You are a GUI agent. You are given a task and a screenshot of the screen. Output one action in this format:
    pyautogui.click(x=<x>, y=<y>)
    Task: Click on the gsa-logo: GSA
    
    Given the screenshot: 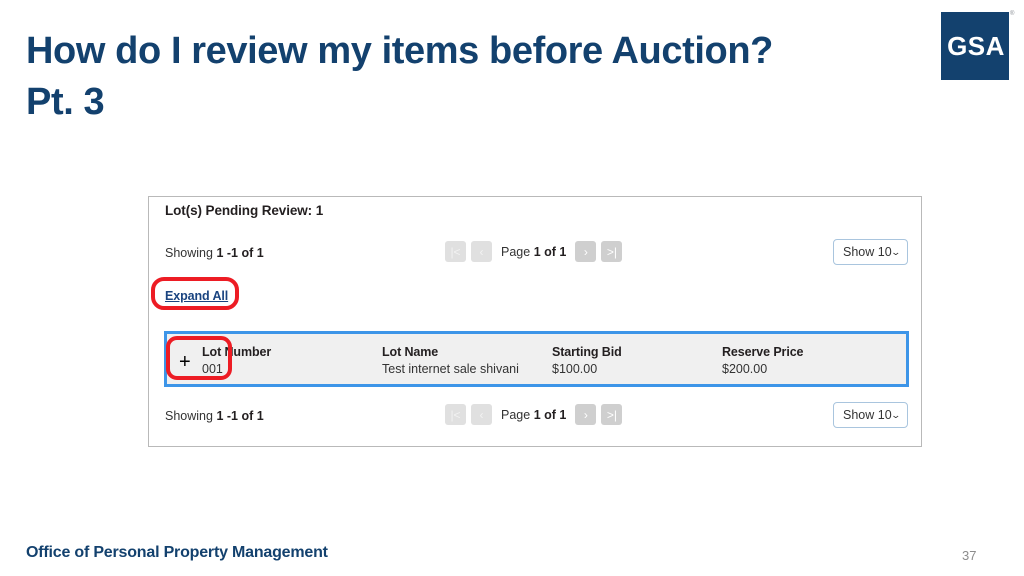 What is the action you would take?
    pyautogui.click(x=975, y=46)
    